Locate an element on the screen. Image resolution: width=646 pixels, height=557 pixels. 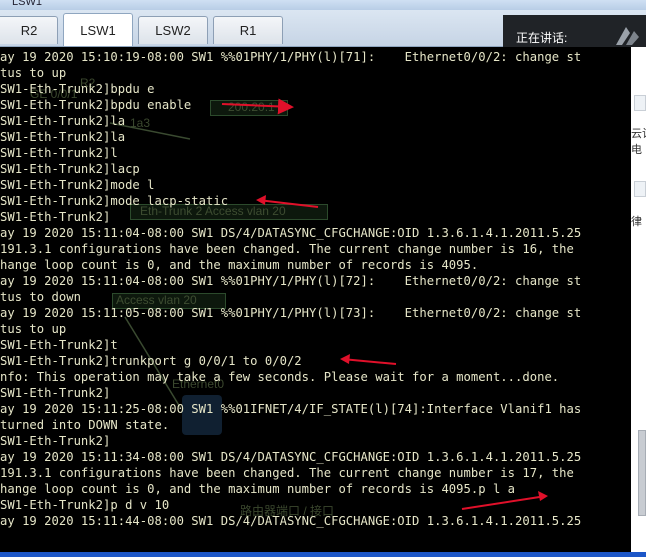
terminal-line: SW1-Eth-Trunk2]l is located at coordinates (59, 153).